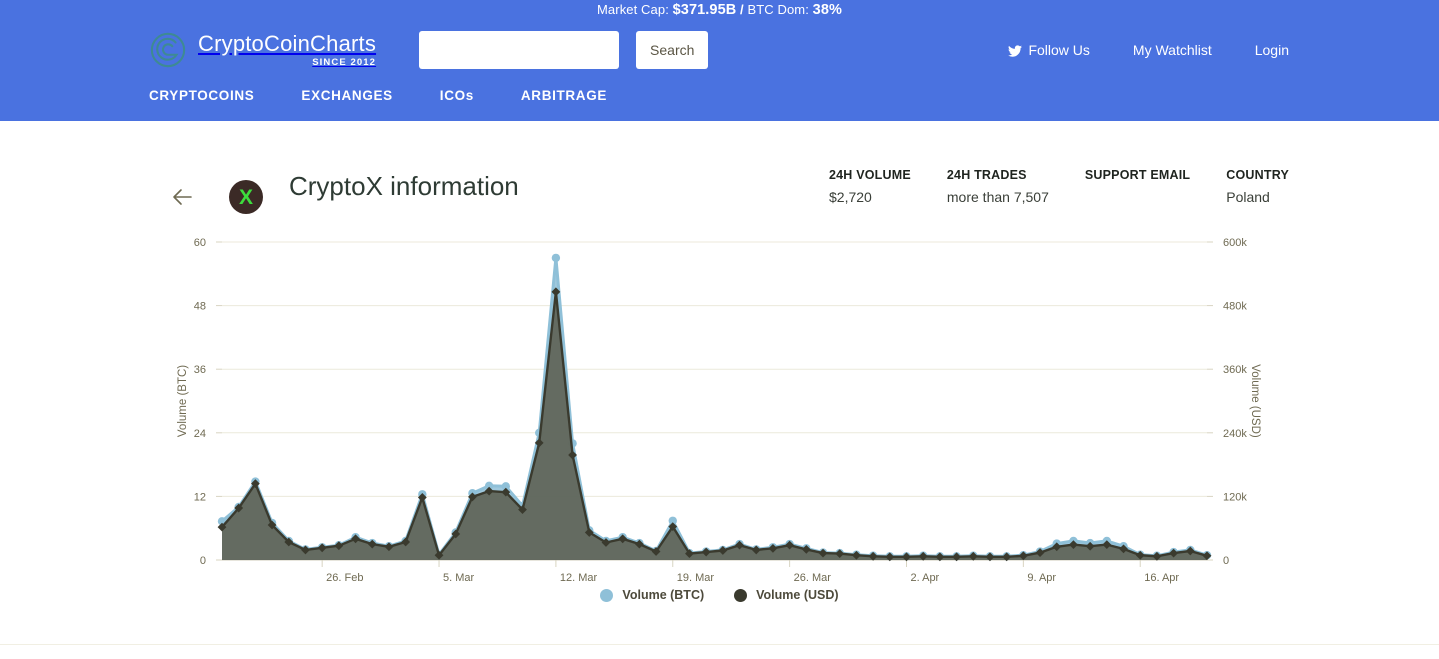  Describe the element at coordinates (200, 243) in the screenshot. I see `y-axis-tick-left: 60` at that location.